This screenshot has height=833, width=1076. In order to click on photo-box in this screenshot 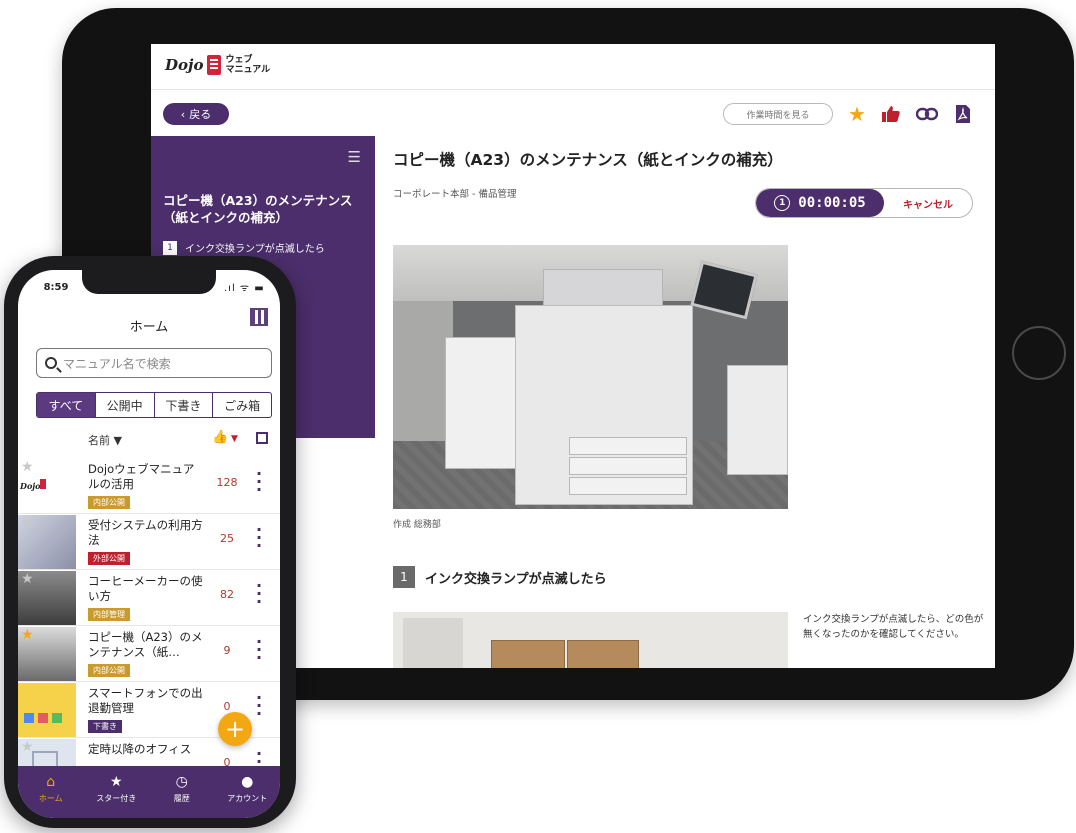, I will do `click(603, 654)`.